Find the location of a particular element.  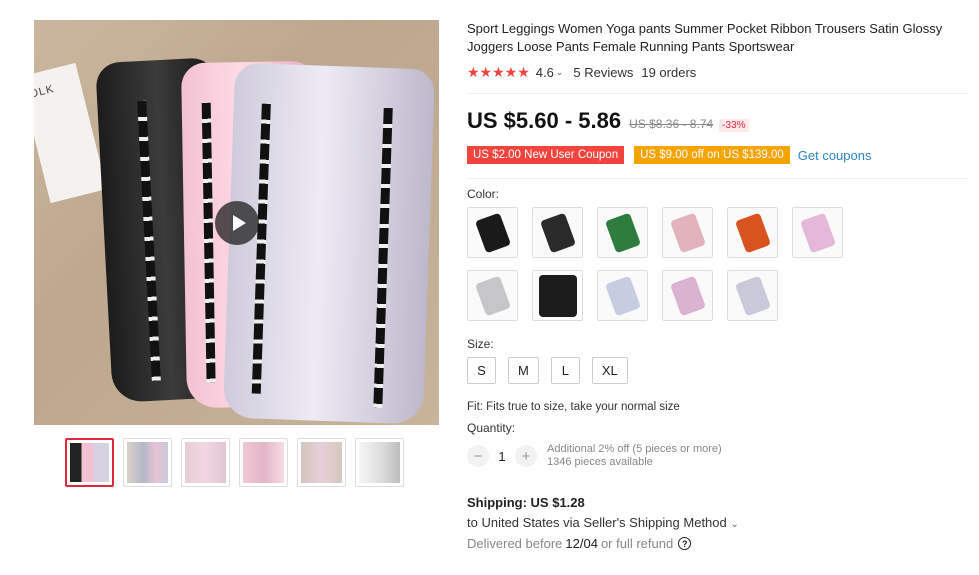

size-option-m: M is located at coordinates (523, 370).